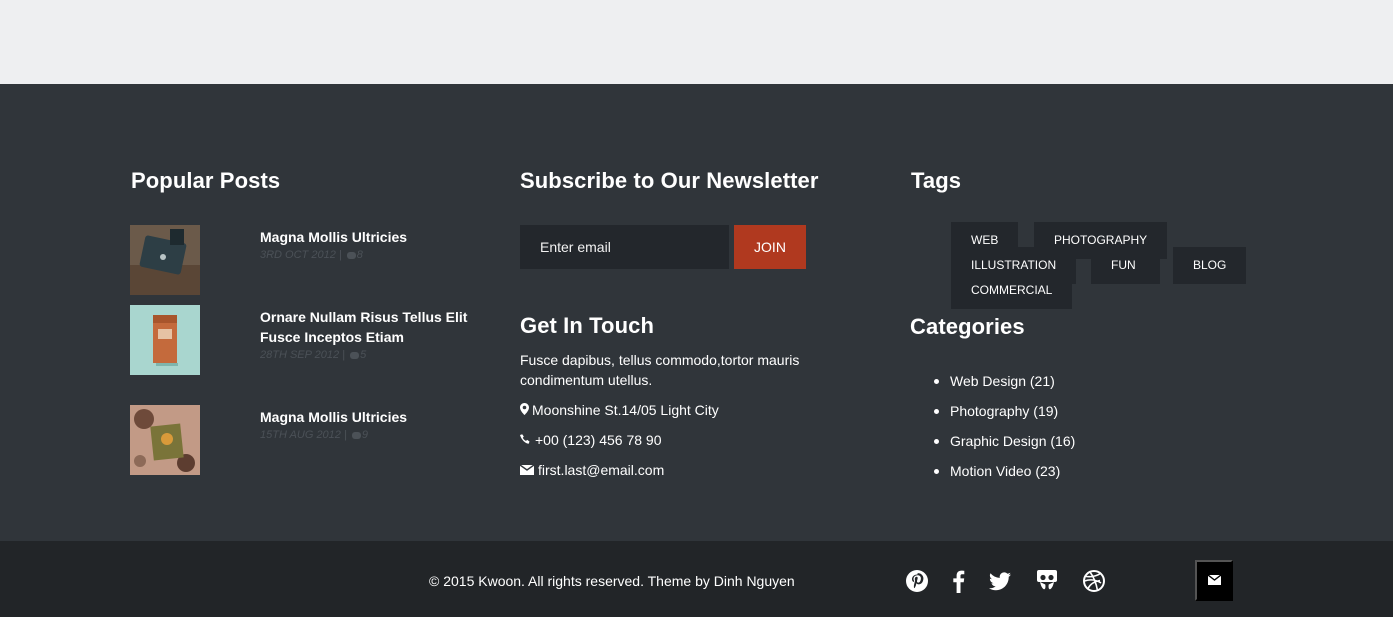 The image size is (1393, 617). Describe the element at coordinates (1000, 581) in the screenshot. I see `twitter-icon` at that location.